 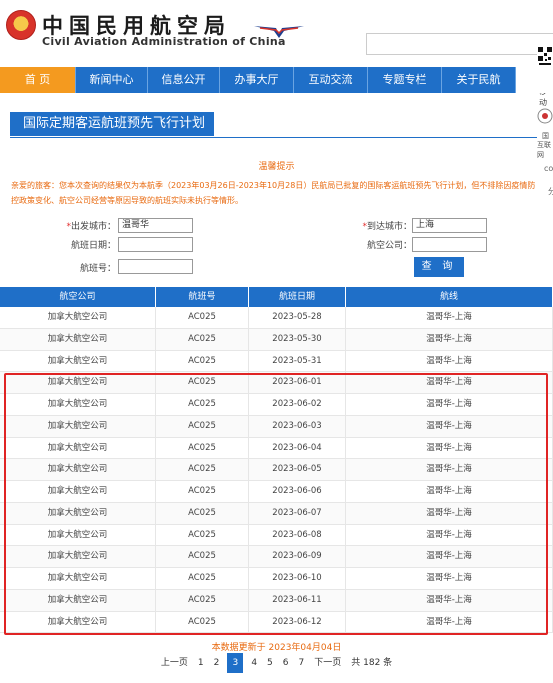 I want to click on page-number-link: 2, so click(x=217, y=663).